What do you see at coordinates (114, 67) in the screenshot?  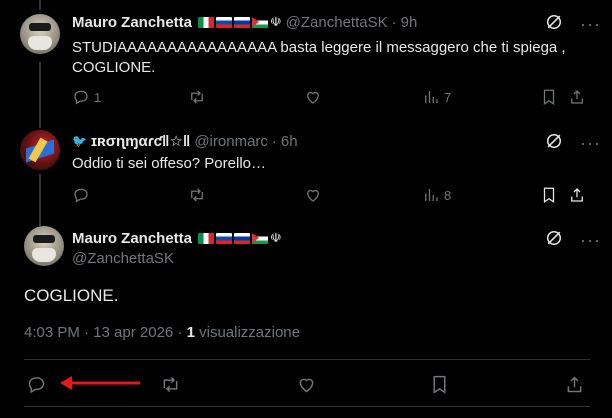 I see `tweet-text-line-2: COGLIONE.` at bounding box center [114, 67].